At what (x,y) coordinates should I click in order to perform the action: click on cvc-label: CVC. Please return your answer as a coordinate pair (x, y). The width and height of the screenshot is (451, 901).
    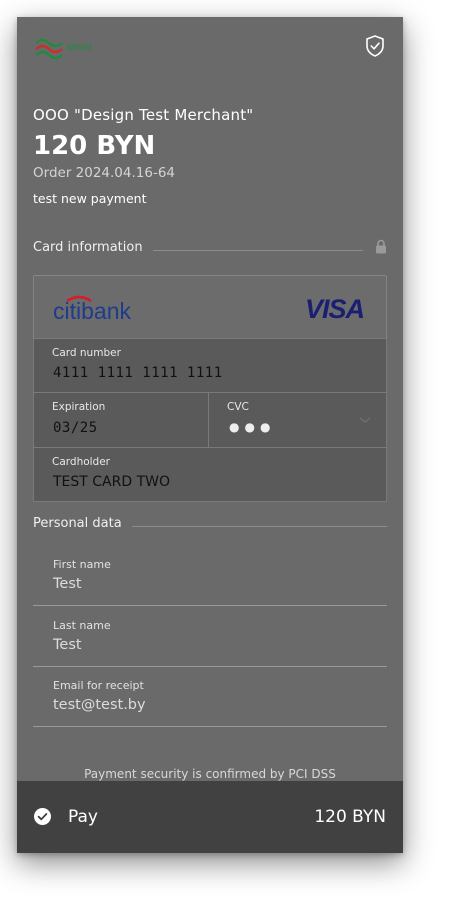
    Looking at the image, I should click on (238, 407).